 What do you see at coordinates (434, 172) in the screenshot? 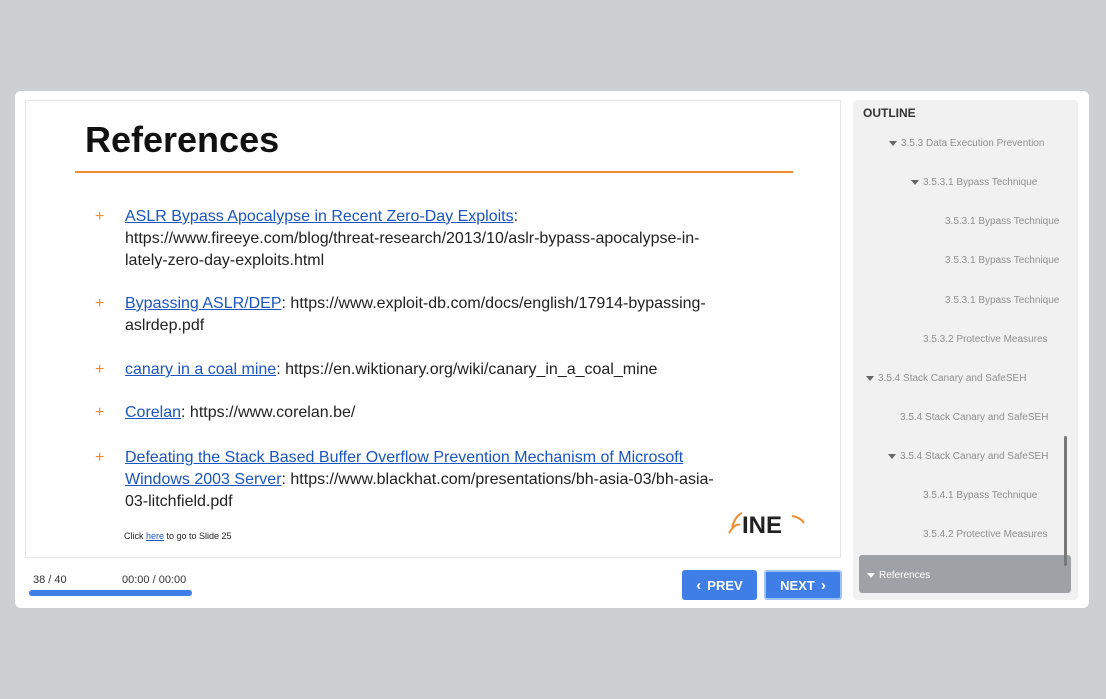
I see `title-divider` at bounding box center [434, 172].